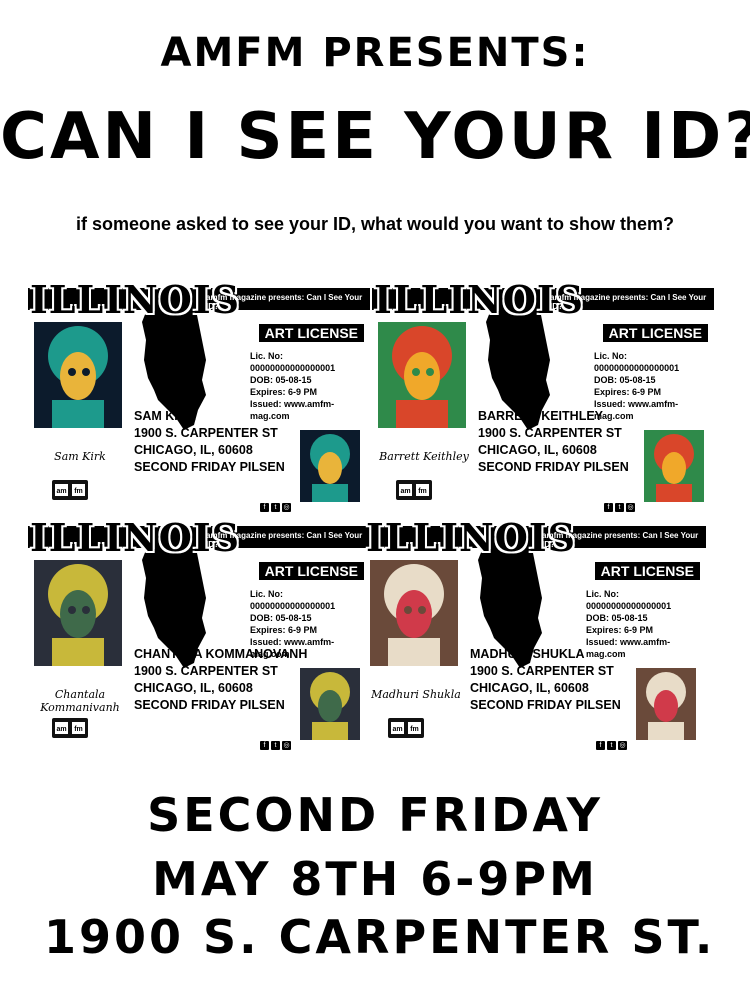 The image size is (750, 1000). Describe the element at coordinates (375, 815) in the screenshot. I see `event-name: SECOND FRIDAY` at that location.